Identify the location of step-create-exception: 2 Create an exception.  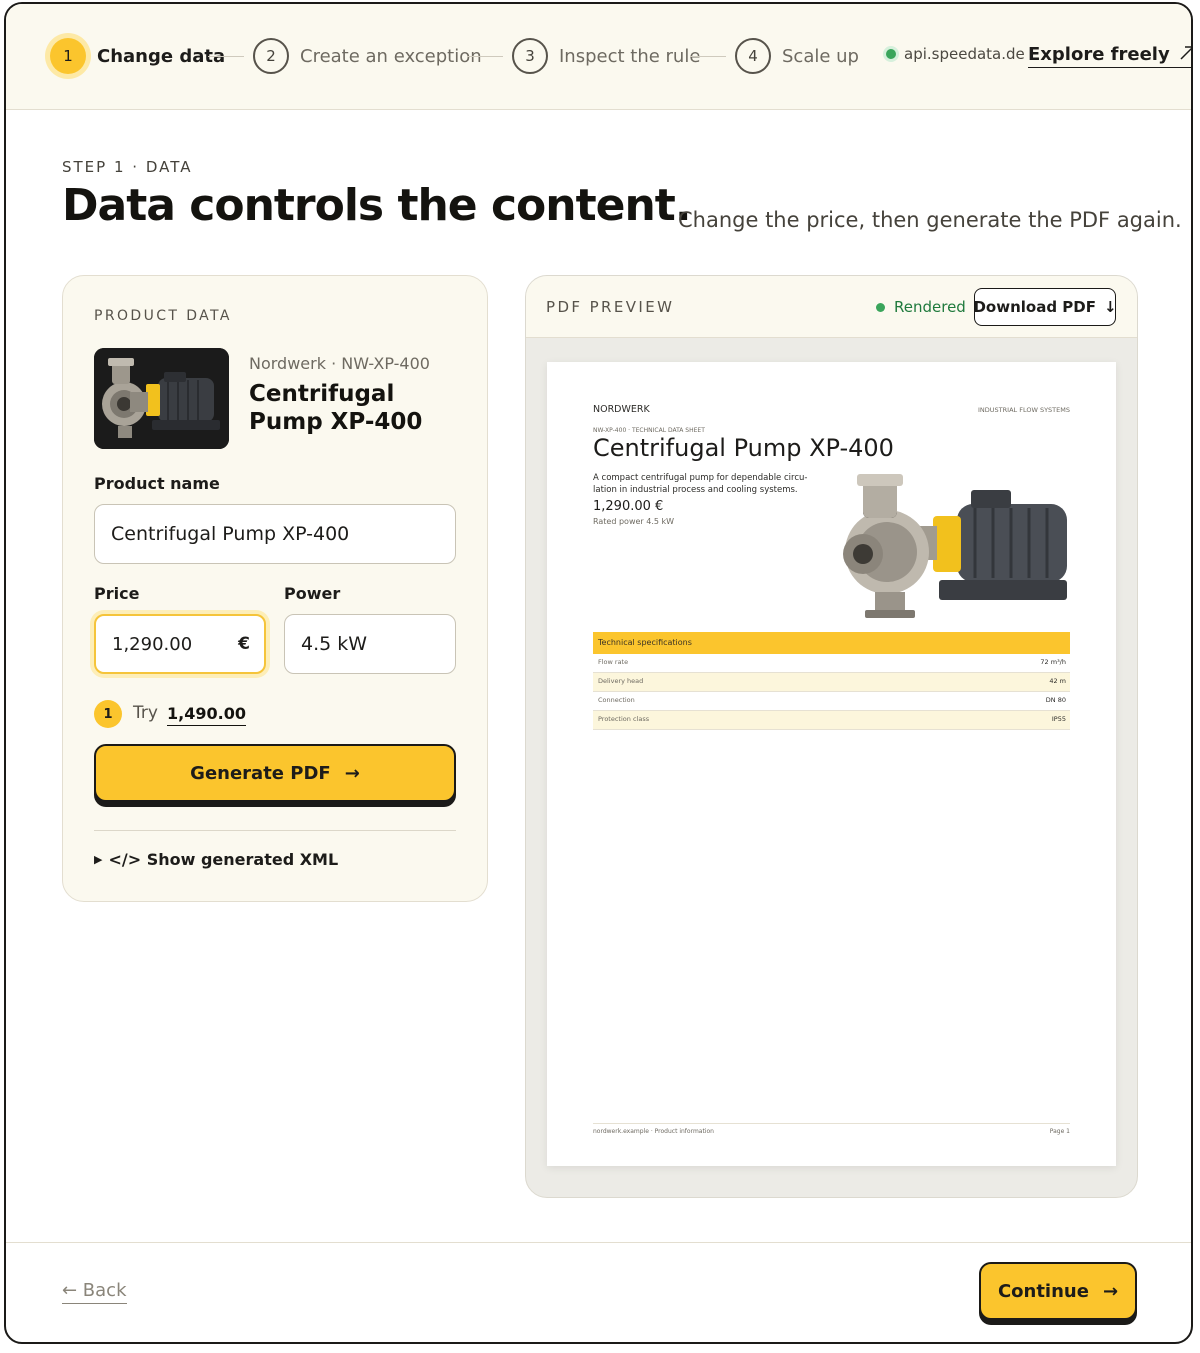
(367, 56).